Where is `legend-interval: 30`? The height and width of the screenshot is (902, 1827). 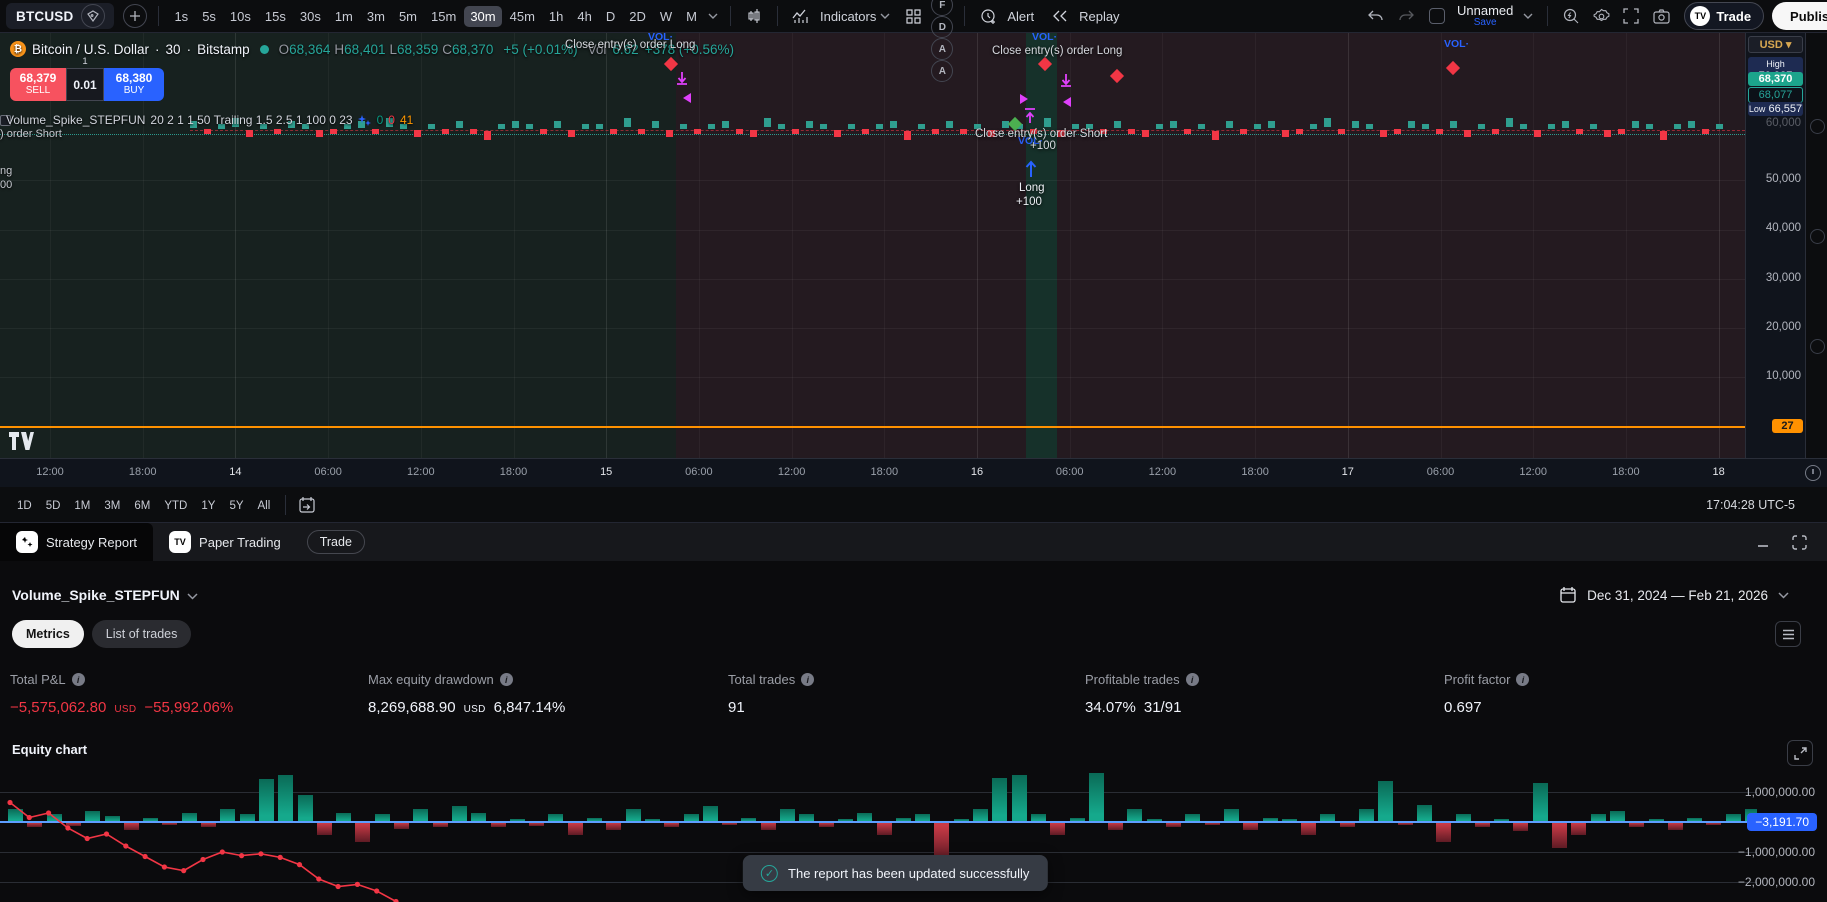 legend-interval: 30 is located at coordinates (173, 49).